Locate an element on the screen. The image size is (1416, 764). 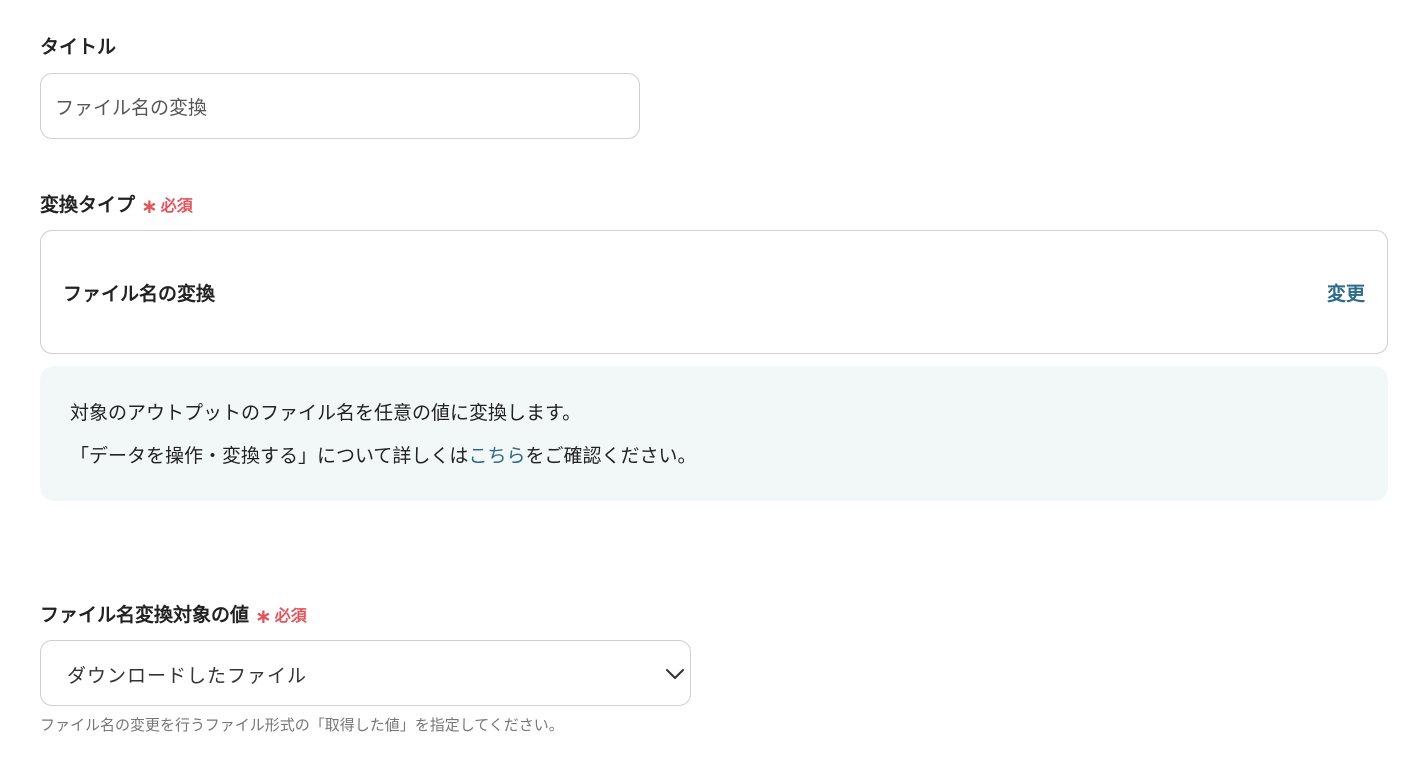
conversion-type-label: 変換タイプ ∗ 必須 is located at coordinates (116, 204).